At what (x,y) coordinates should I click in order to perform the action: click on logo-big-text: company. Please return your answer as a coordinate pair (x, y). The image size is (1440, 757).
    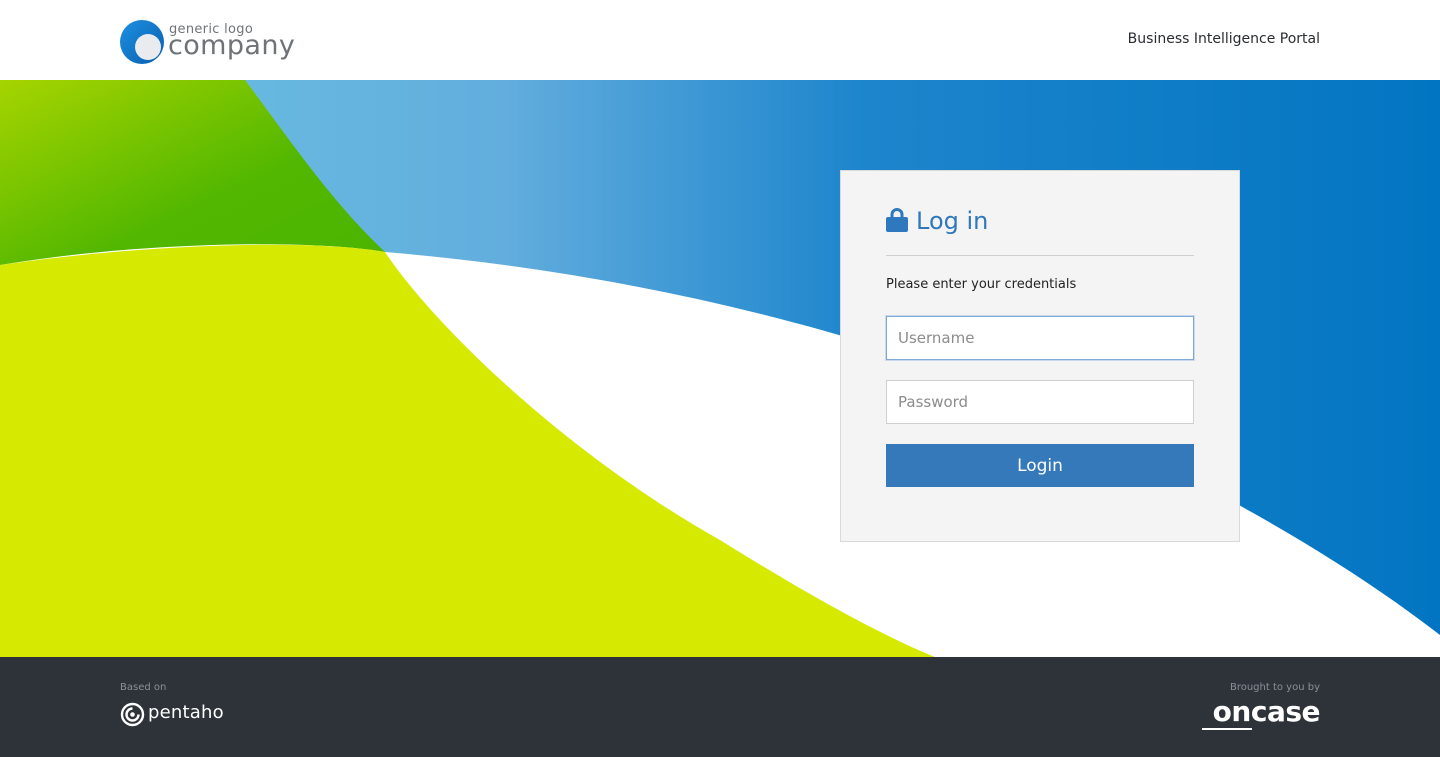
    Looking at the image, I should click on (232, 45).